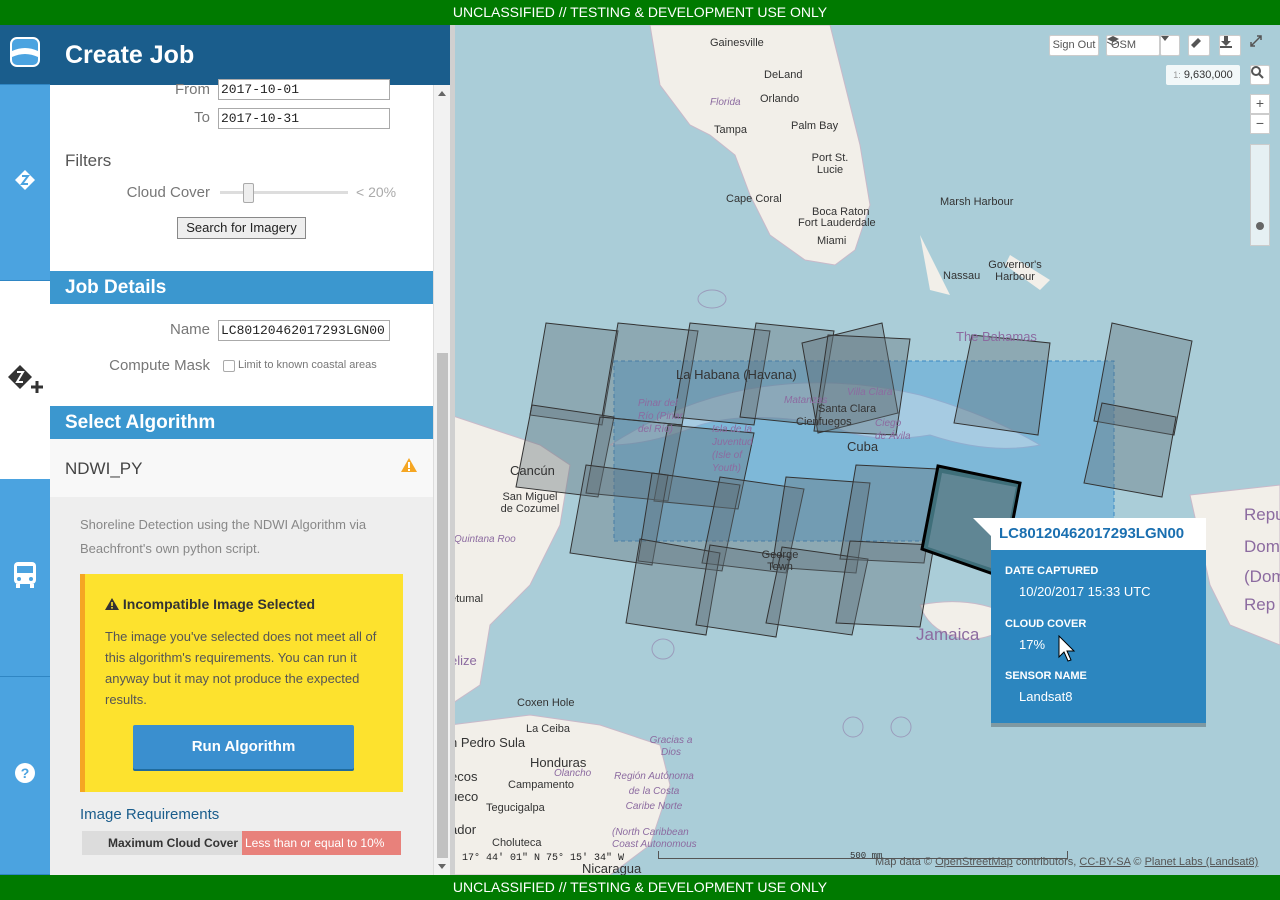 The image size is (1280, 900). Describe the element at coordinates (1046, 696) in the screenshot. I see `sensor-name-value: Landsat8` at that location.